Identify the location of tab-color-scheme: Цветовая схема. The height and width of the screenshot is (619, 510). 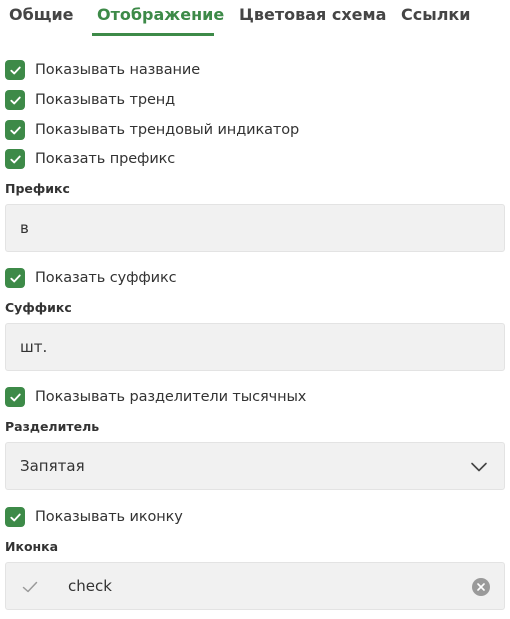
(312, 14).